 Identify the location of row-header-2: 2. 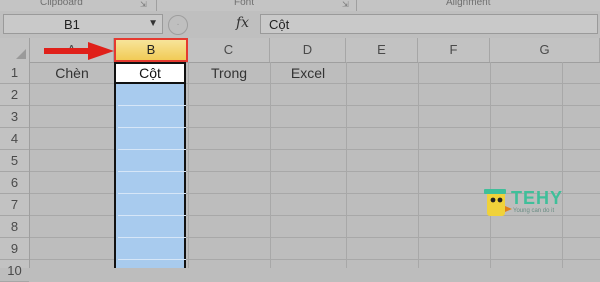
(14, 95).